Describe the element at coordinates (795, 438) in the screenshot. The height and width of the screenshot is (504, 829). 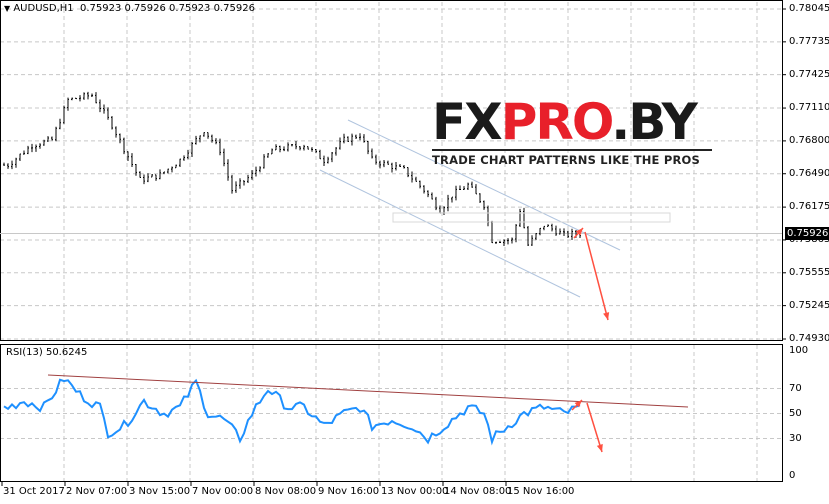
I see `rsi-label: 30` at that location.